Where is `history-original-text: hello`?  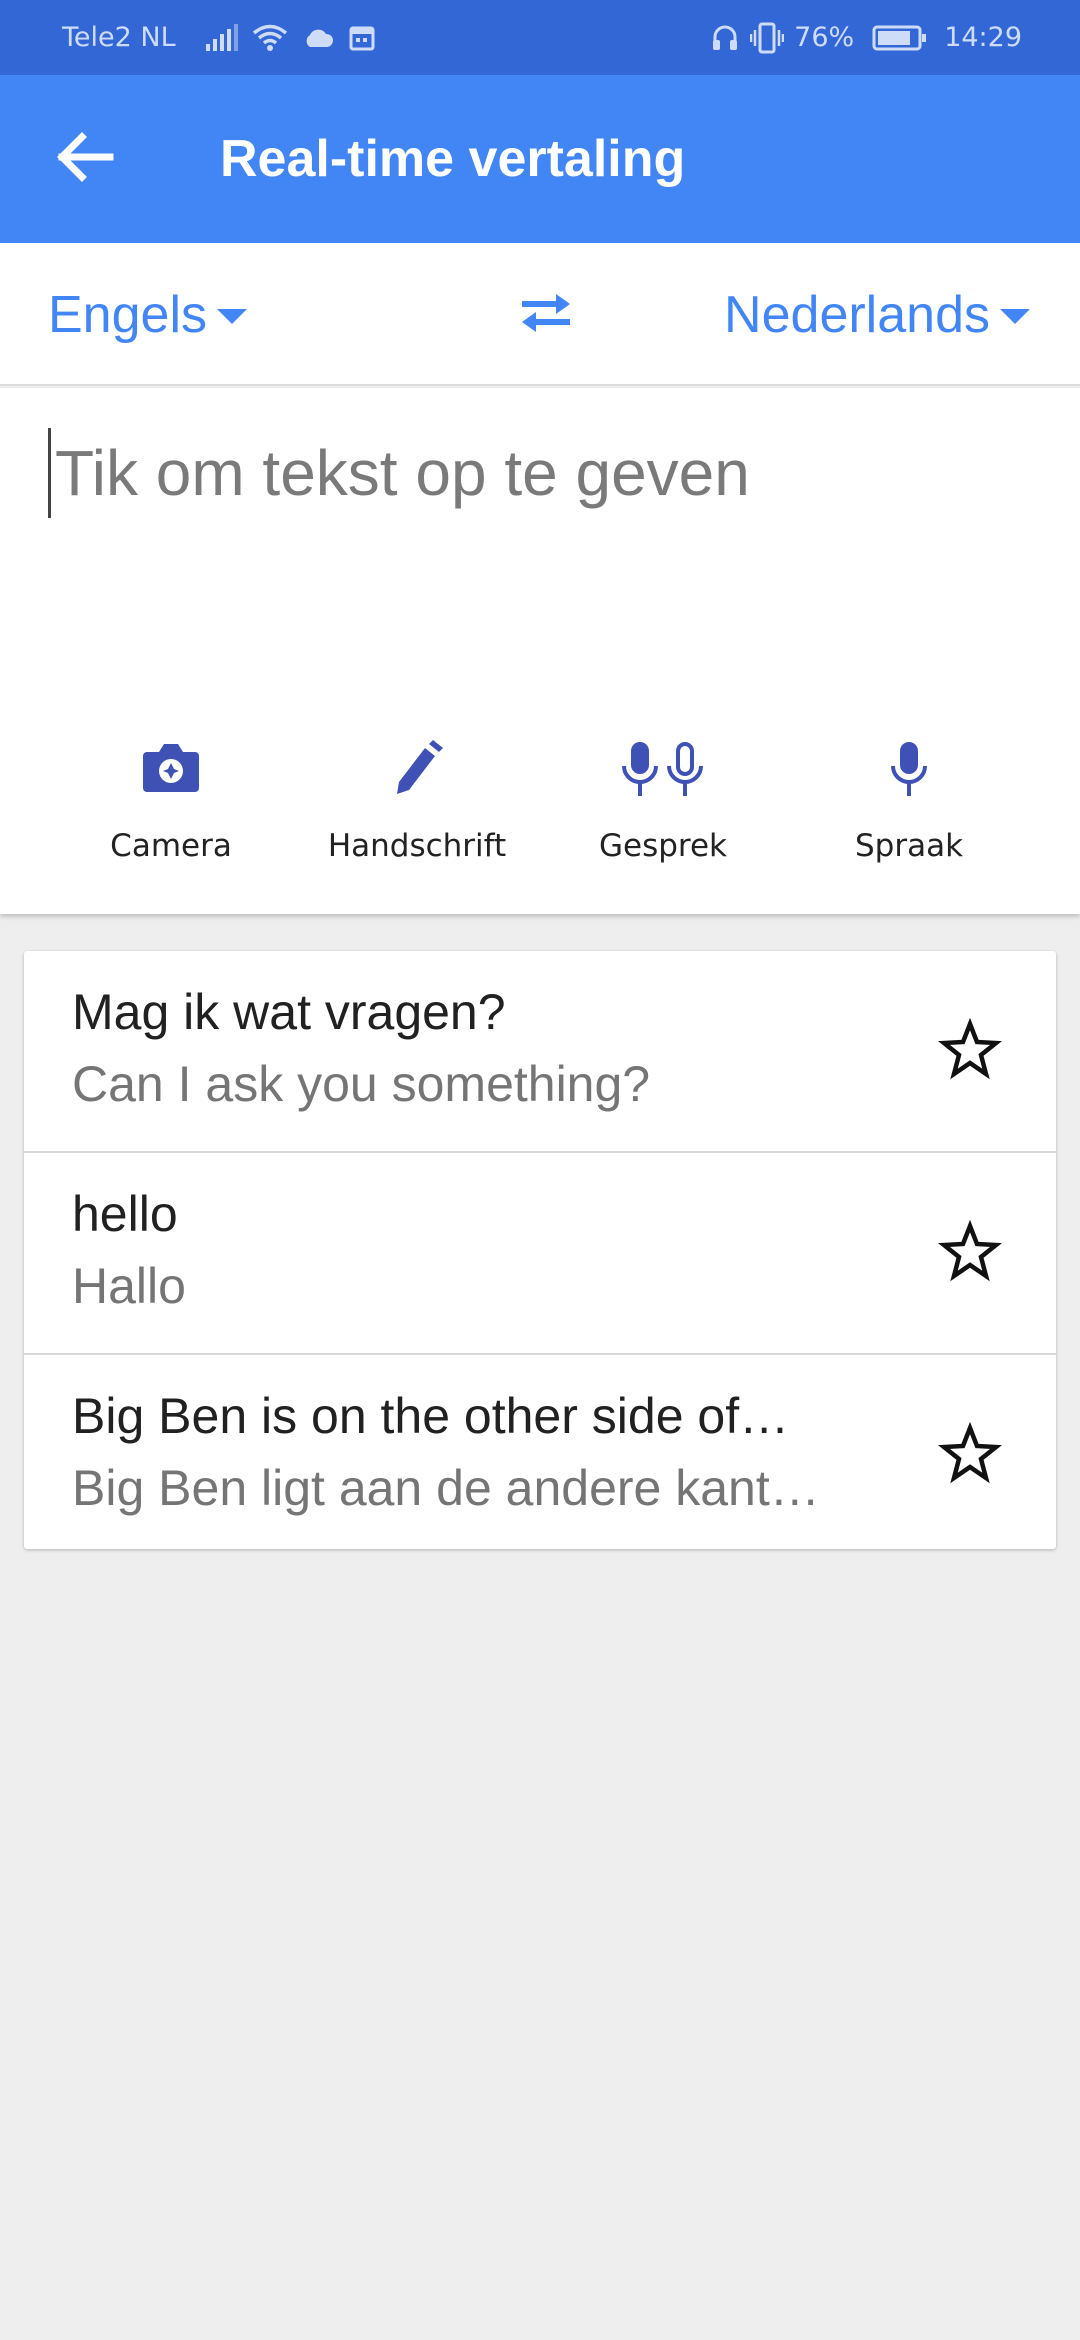
history-original-text: hello is located at coordinates (125, 1214).